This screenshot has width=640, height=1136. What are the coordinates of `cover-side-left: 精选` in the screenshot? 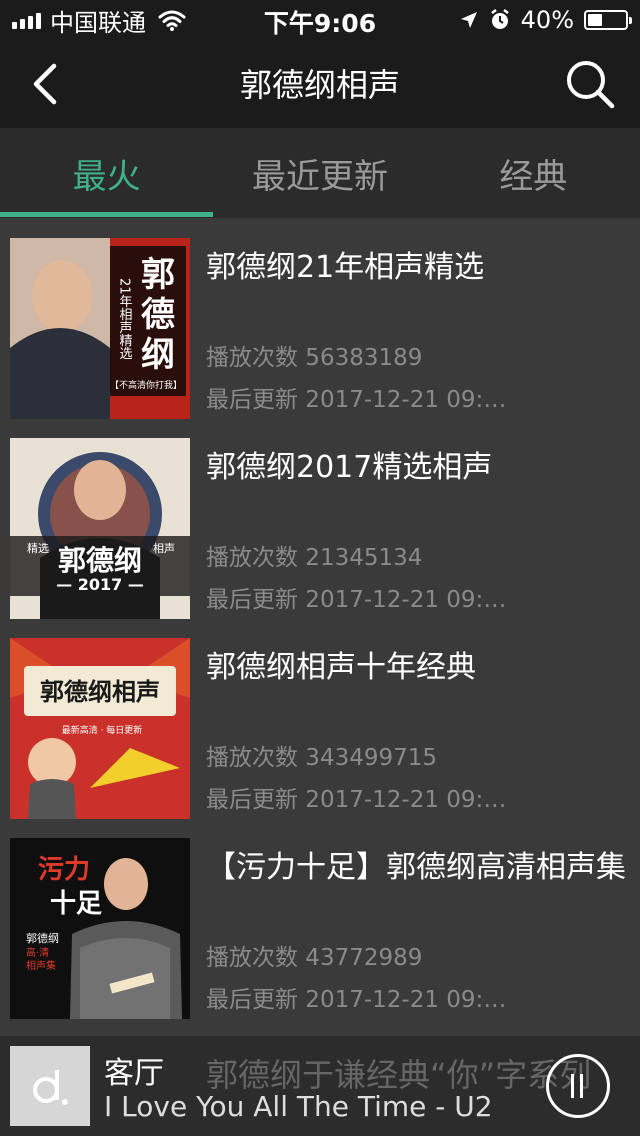 It's located at (38, 548).